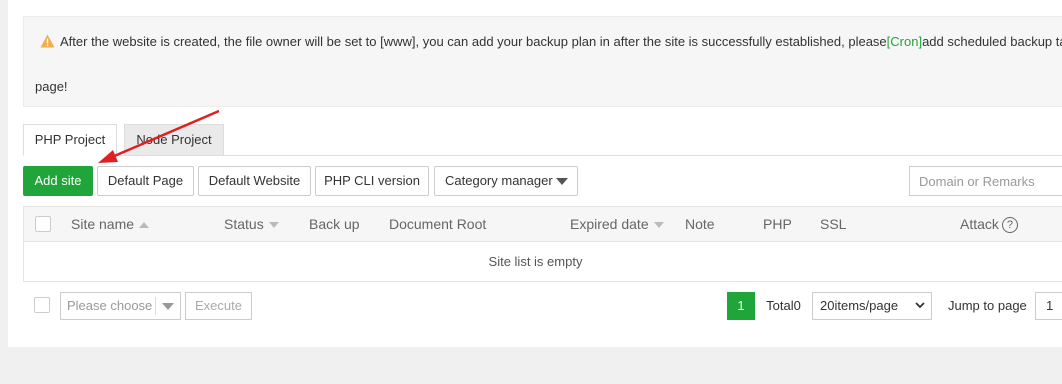 Image resolution: width=1062 pixels, height=384 pixels. What do you see at coordinates (334, 224) in the screenshot?
I see `column-backup: Back up` at bounding box center [334, 224].